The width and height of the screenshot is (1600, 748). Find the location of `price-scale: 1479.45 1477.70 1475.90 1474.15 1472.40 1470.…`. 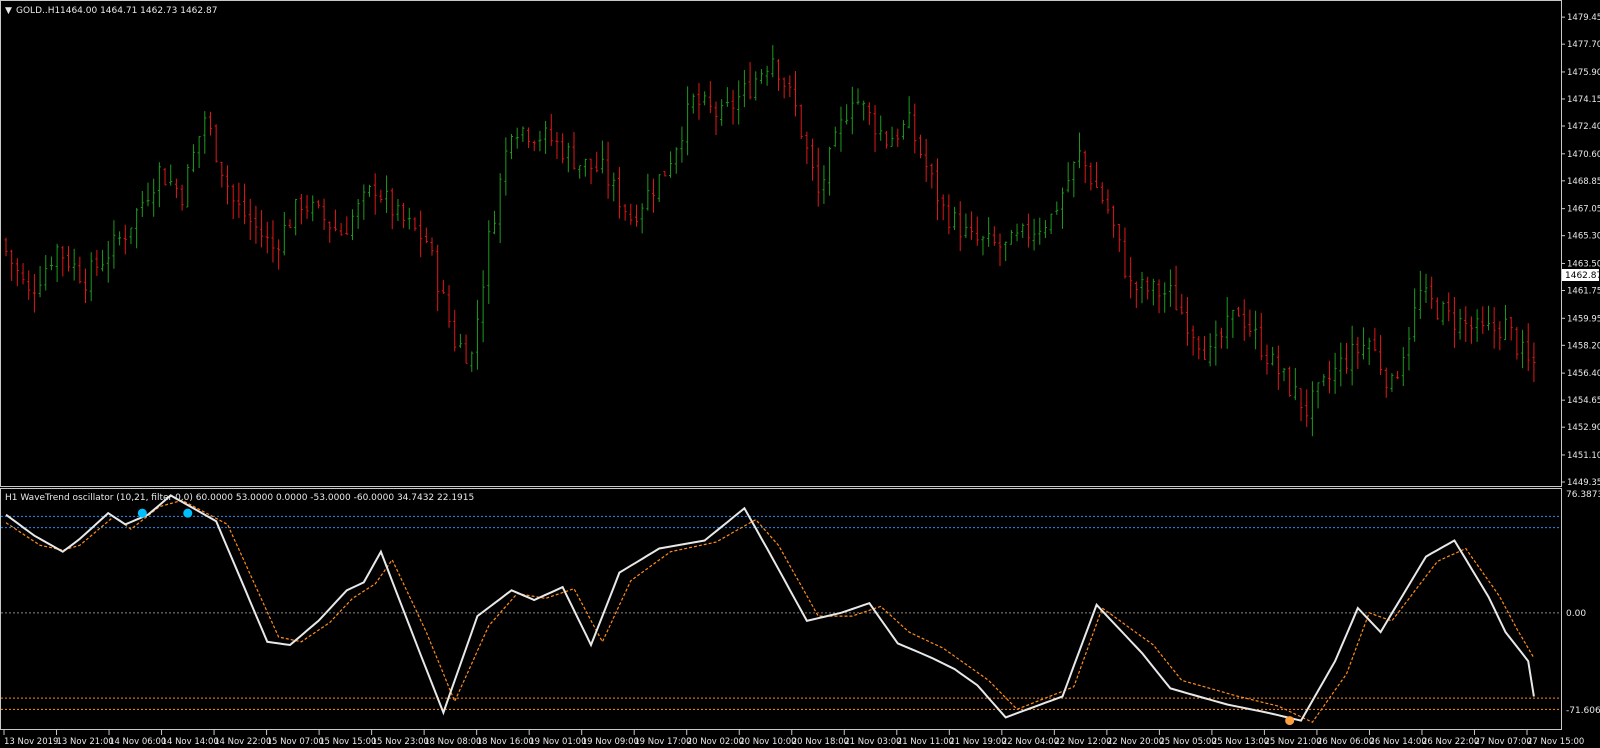

price-scale: 1479.45 1477.70 1475.90 1474.15 1472.40 1470.… is located at coordinates (1580, 250).